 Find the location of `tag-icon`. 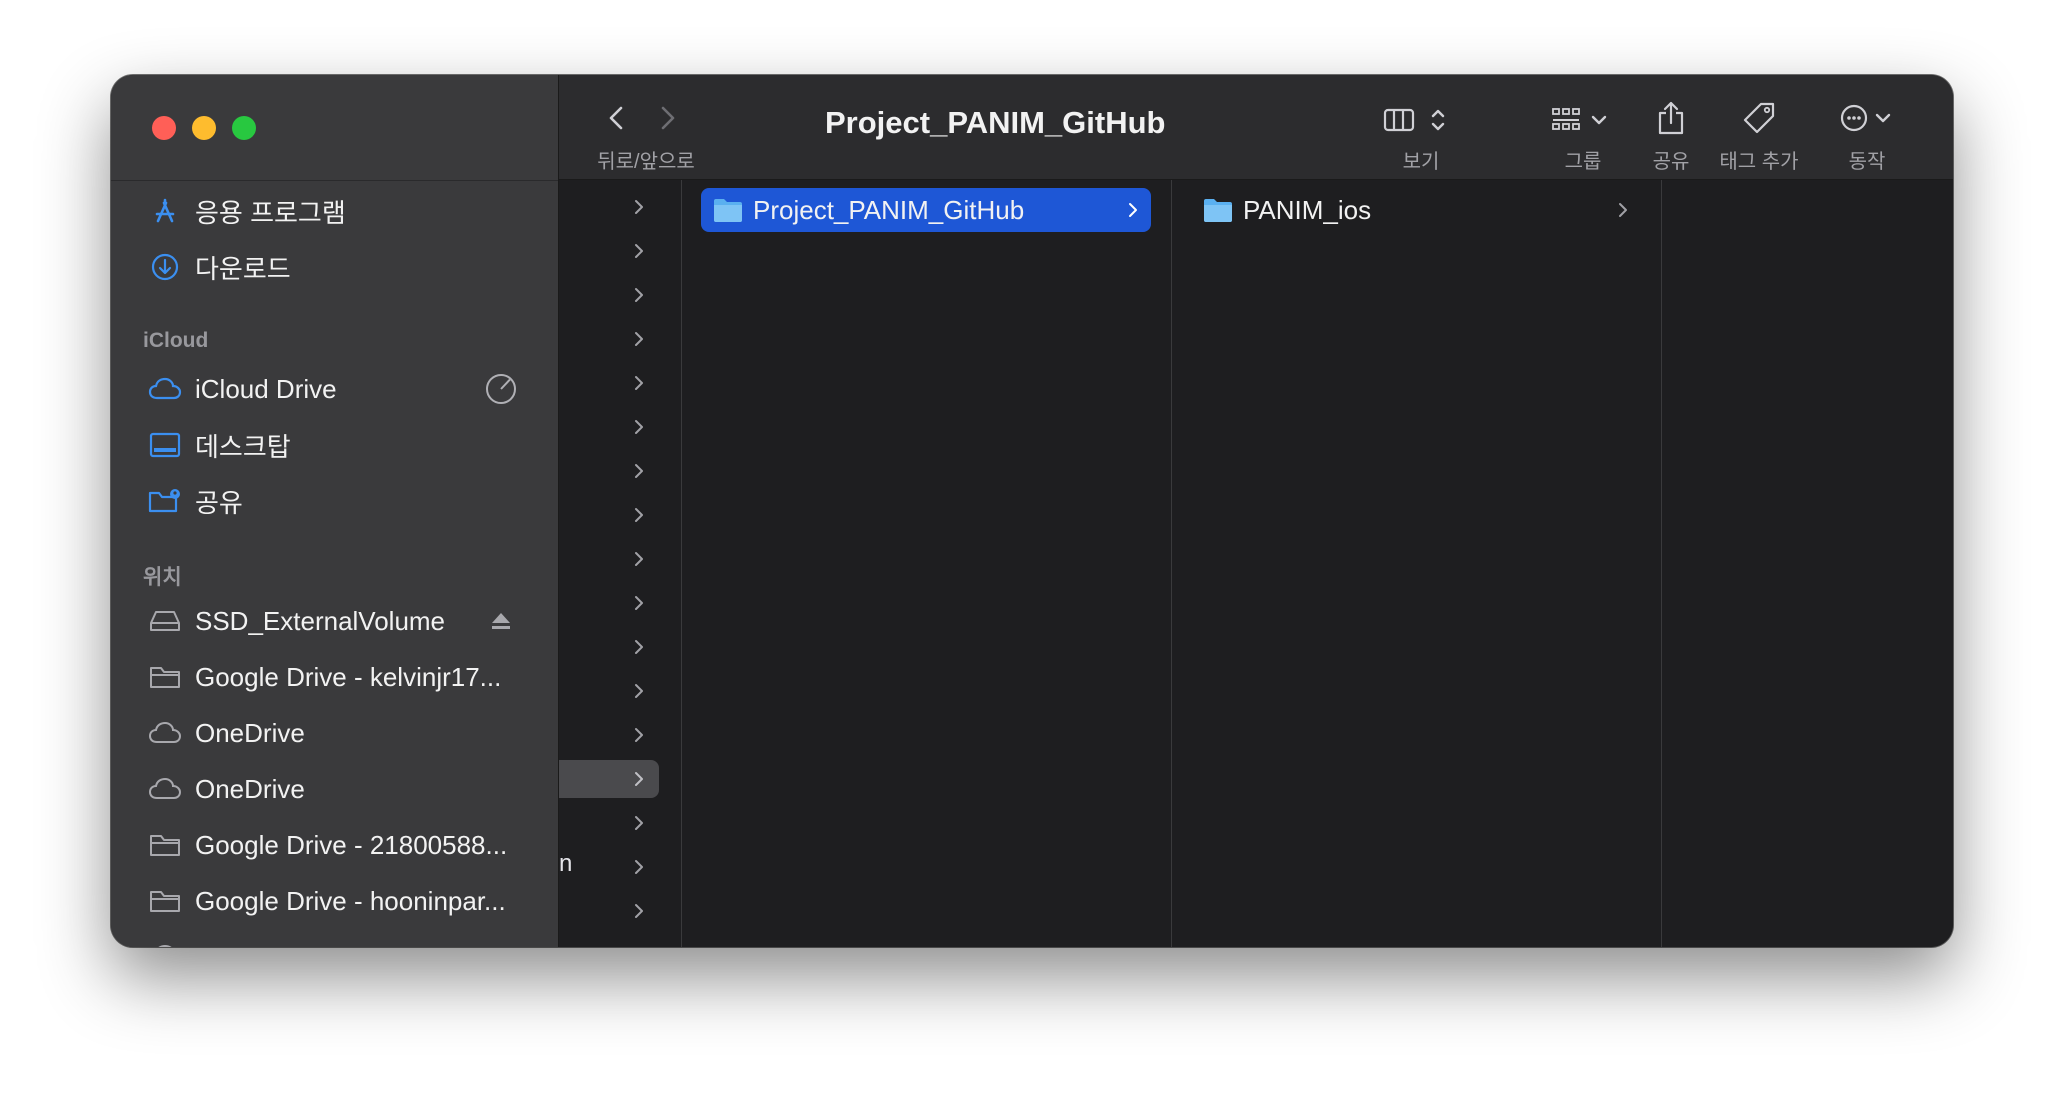

tag-icon is located at coordinates (1759, 118).